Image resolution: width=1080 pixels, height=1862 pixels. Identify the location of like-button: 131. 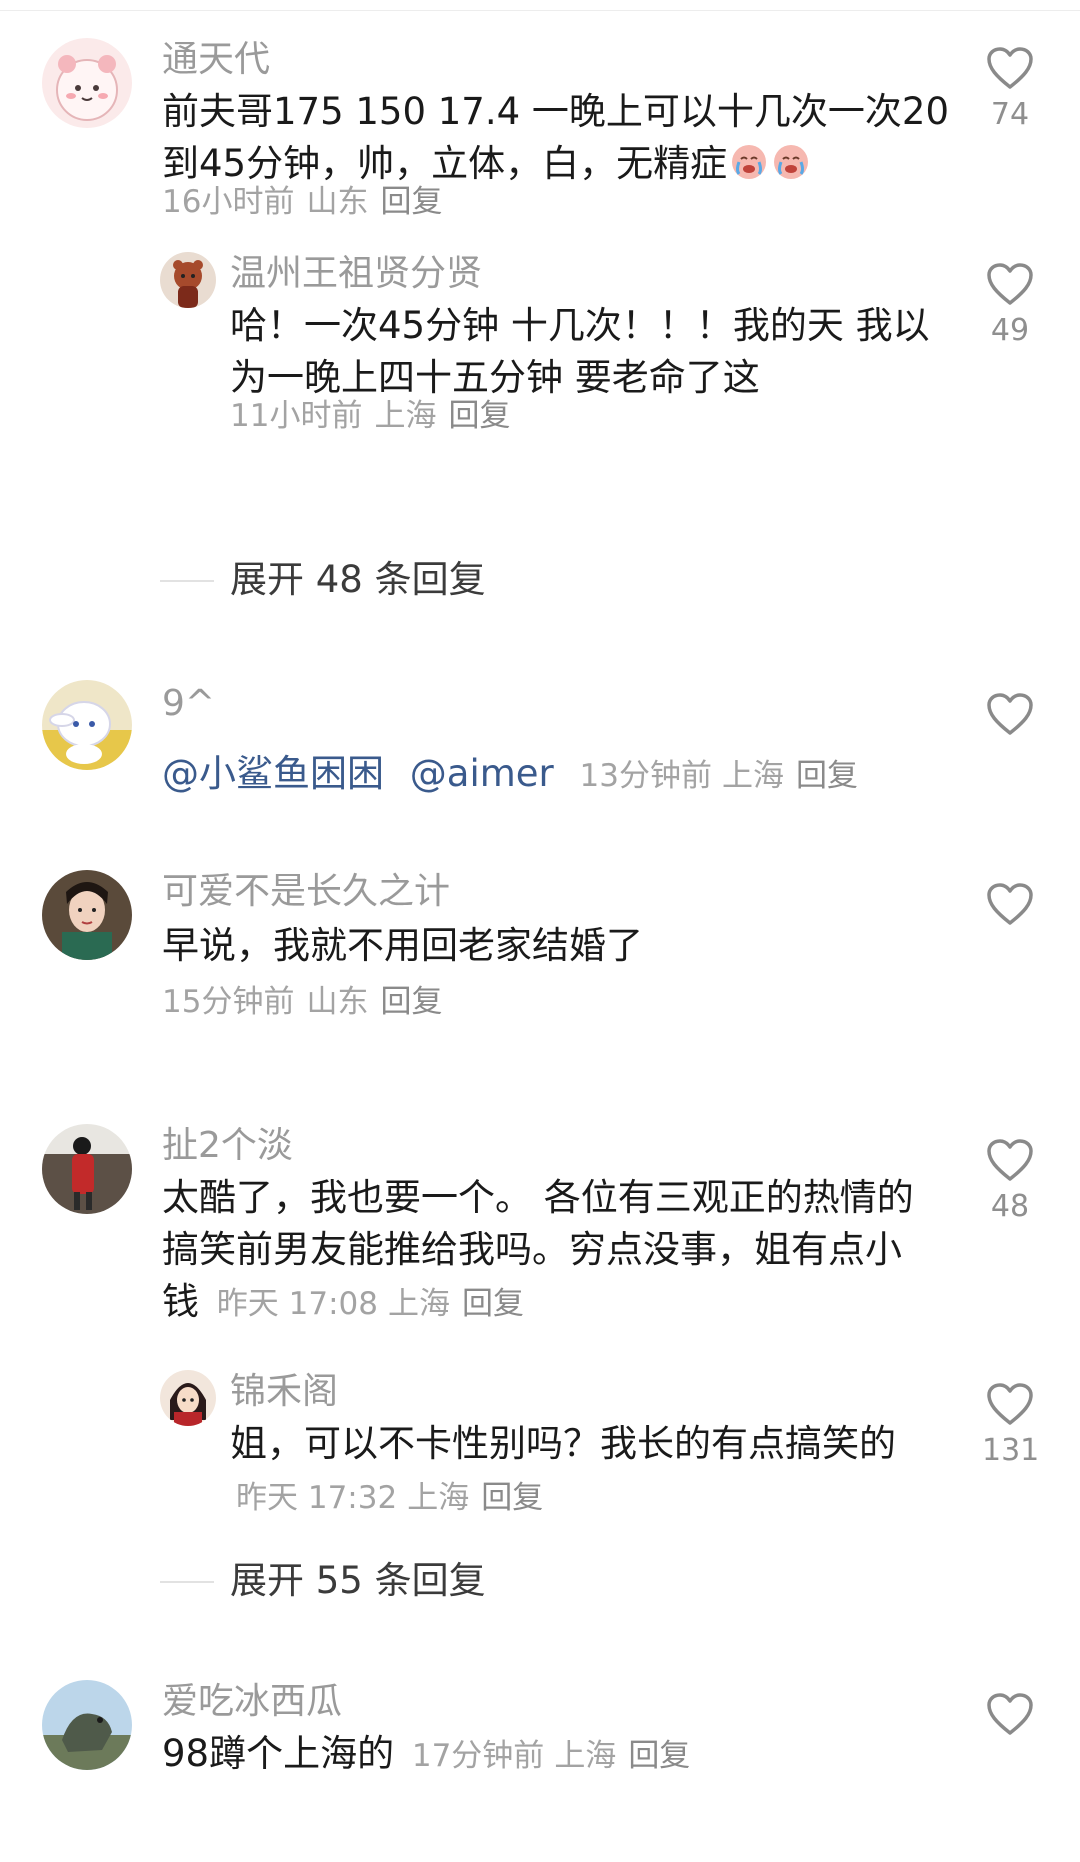
(1011, 1425).